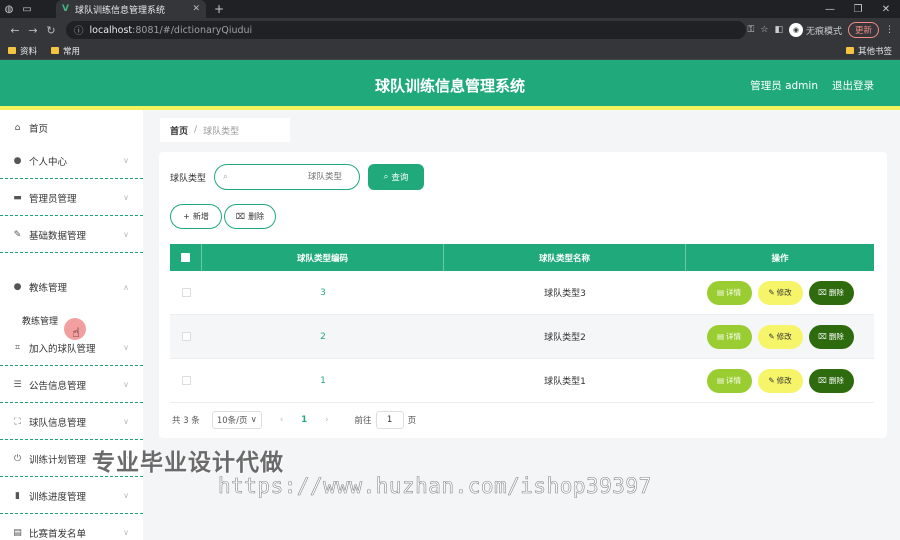 Image resolution: width=900 pixels, height=540 pixels. I want to click on watermark-url: https://www.huzhan.com/ishop39397, so click(435, 486).